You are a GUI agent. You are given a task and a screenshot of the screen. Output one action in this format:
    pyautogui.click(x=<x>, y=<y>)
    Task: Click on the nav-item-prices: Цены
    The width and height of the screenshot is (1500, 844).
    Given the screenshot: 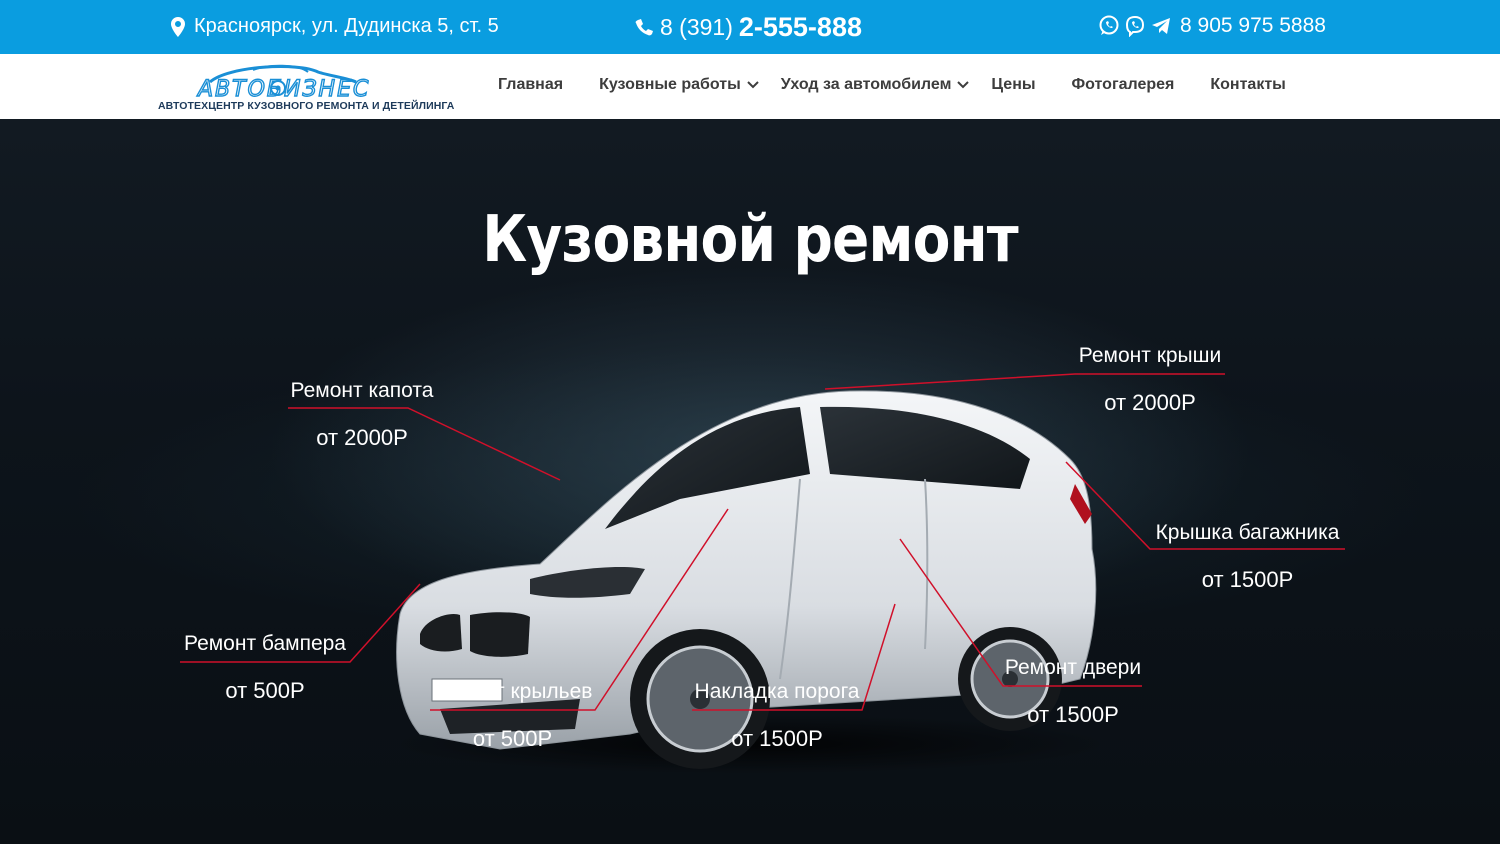 What is the action you would take?
    pyautogui.click(x=1013, y=85)
    